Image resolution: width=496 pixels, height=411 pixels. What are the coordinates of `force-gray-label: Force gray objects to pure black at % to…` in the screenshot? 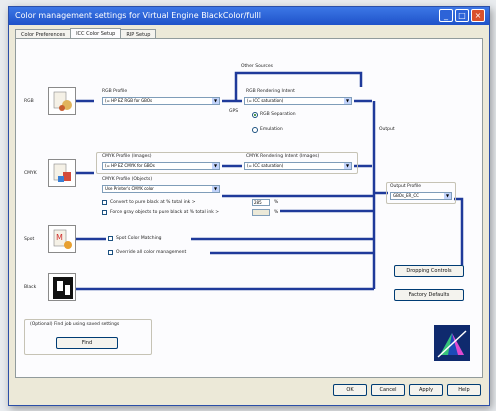 It's located at (165, 212).